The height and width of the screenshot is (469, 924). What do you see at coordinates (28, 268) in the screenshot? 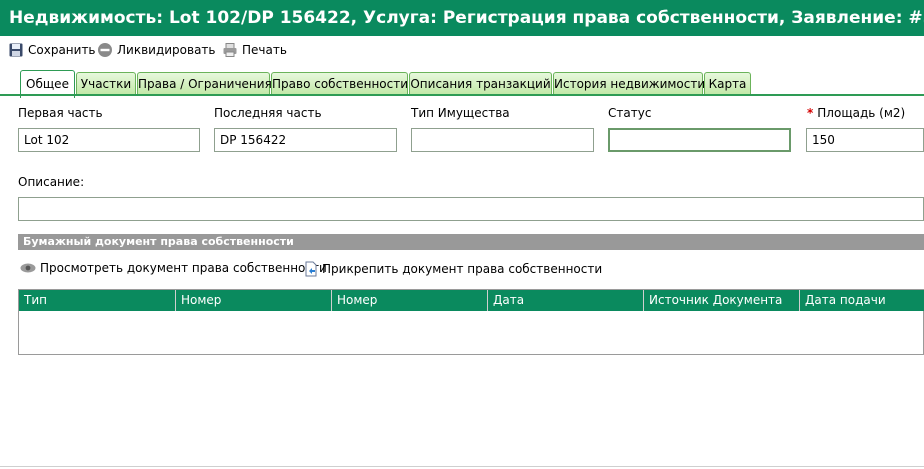
I see `eye-icon` at bounding box center [28, 268].